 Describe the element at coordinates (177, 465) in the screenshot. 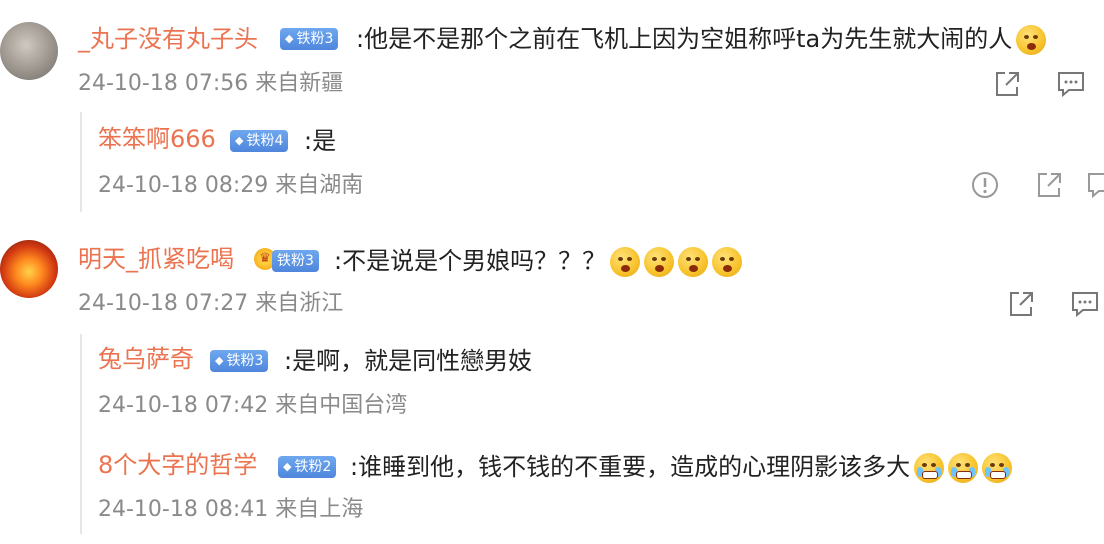

I see `reply-username: 8个大字的哲学` at that location.